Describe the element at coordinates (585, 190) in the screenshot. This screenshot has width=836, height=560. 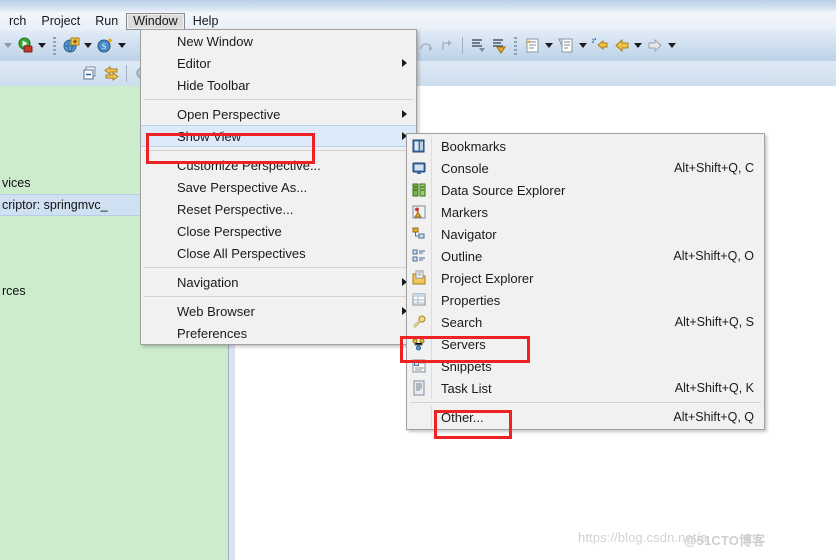
I see `menu-item-data-source-explorer: Data Source Explorer` at that location.